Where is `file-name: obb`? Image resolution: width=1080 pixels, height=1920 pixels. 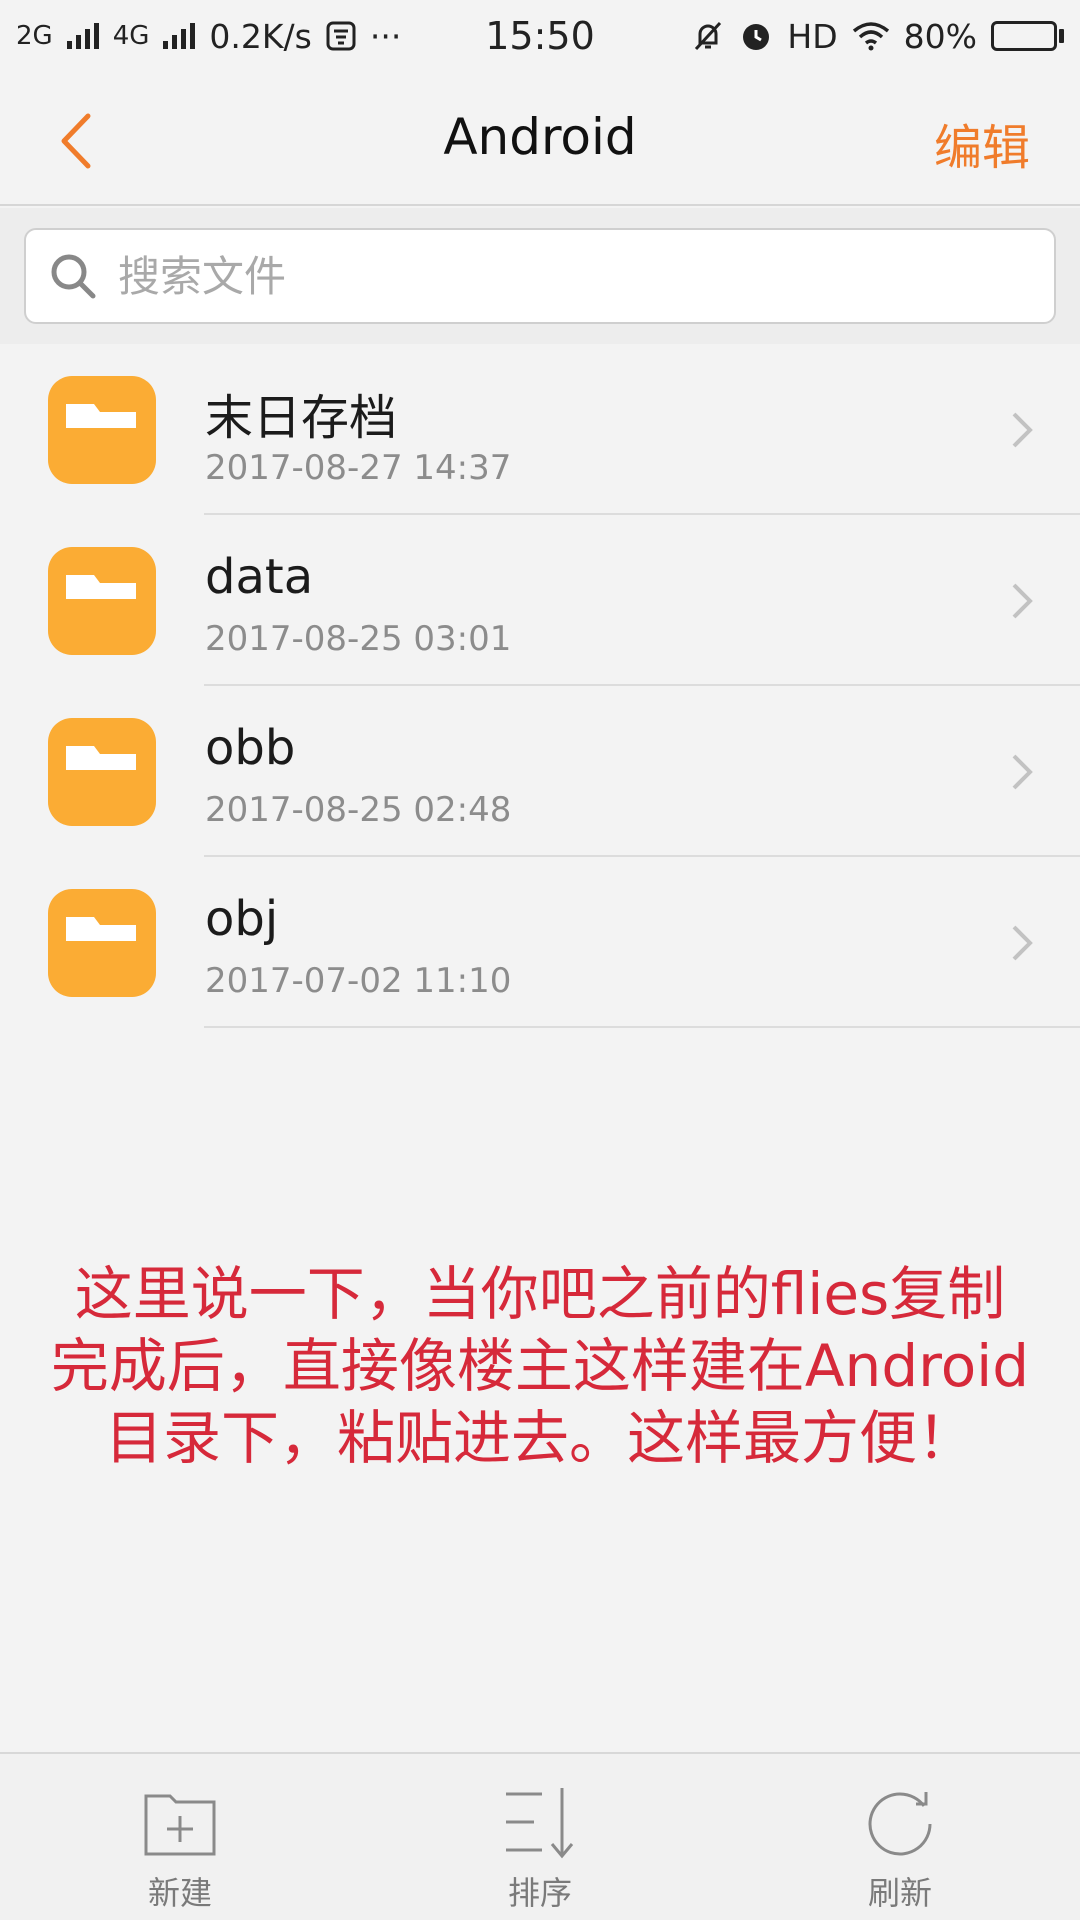 file-name: obb is located at coordinates (250, 748).